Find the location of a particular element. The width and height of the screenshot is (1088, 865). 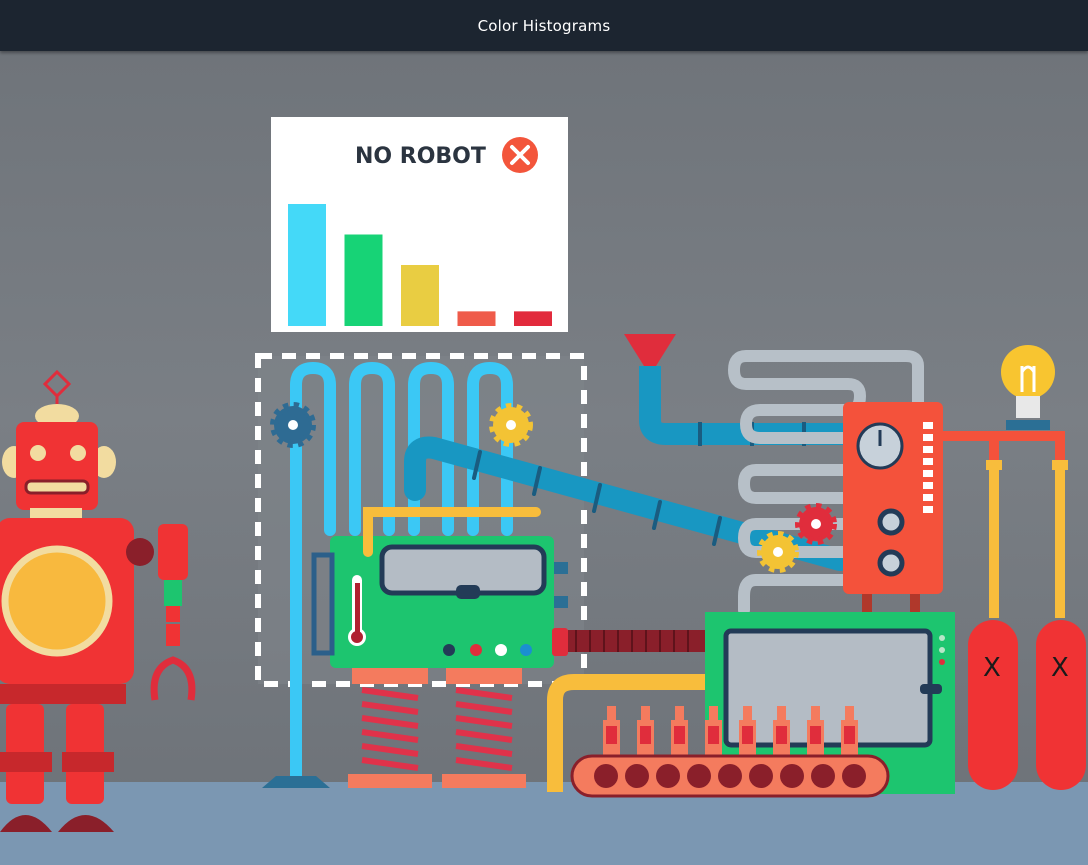

tank-left-label: X is located at coordinates (992, 668).